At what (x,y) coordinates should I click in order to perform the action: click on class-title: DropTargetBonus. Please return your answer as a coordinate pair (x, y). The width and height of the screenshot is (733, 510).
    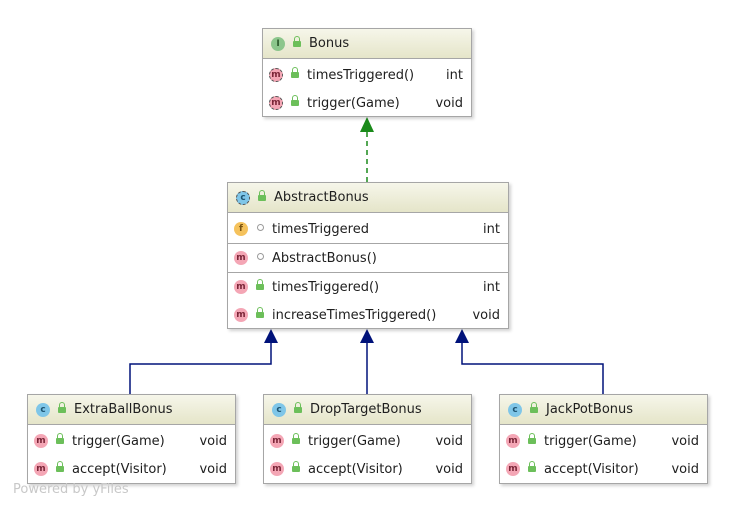
    Looking at the image, I should click on (366, 409).